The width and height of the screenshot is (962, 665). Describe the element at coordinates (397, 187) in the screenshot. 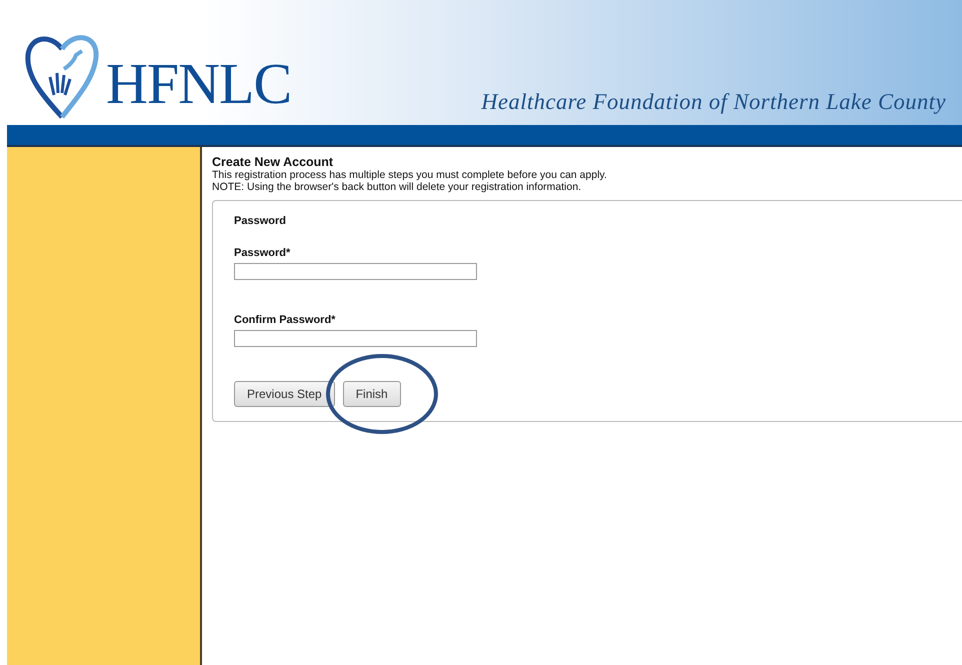

I see `note-text: NOTE: Using the browser's back button will delete your registration information.` at that location.